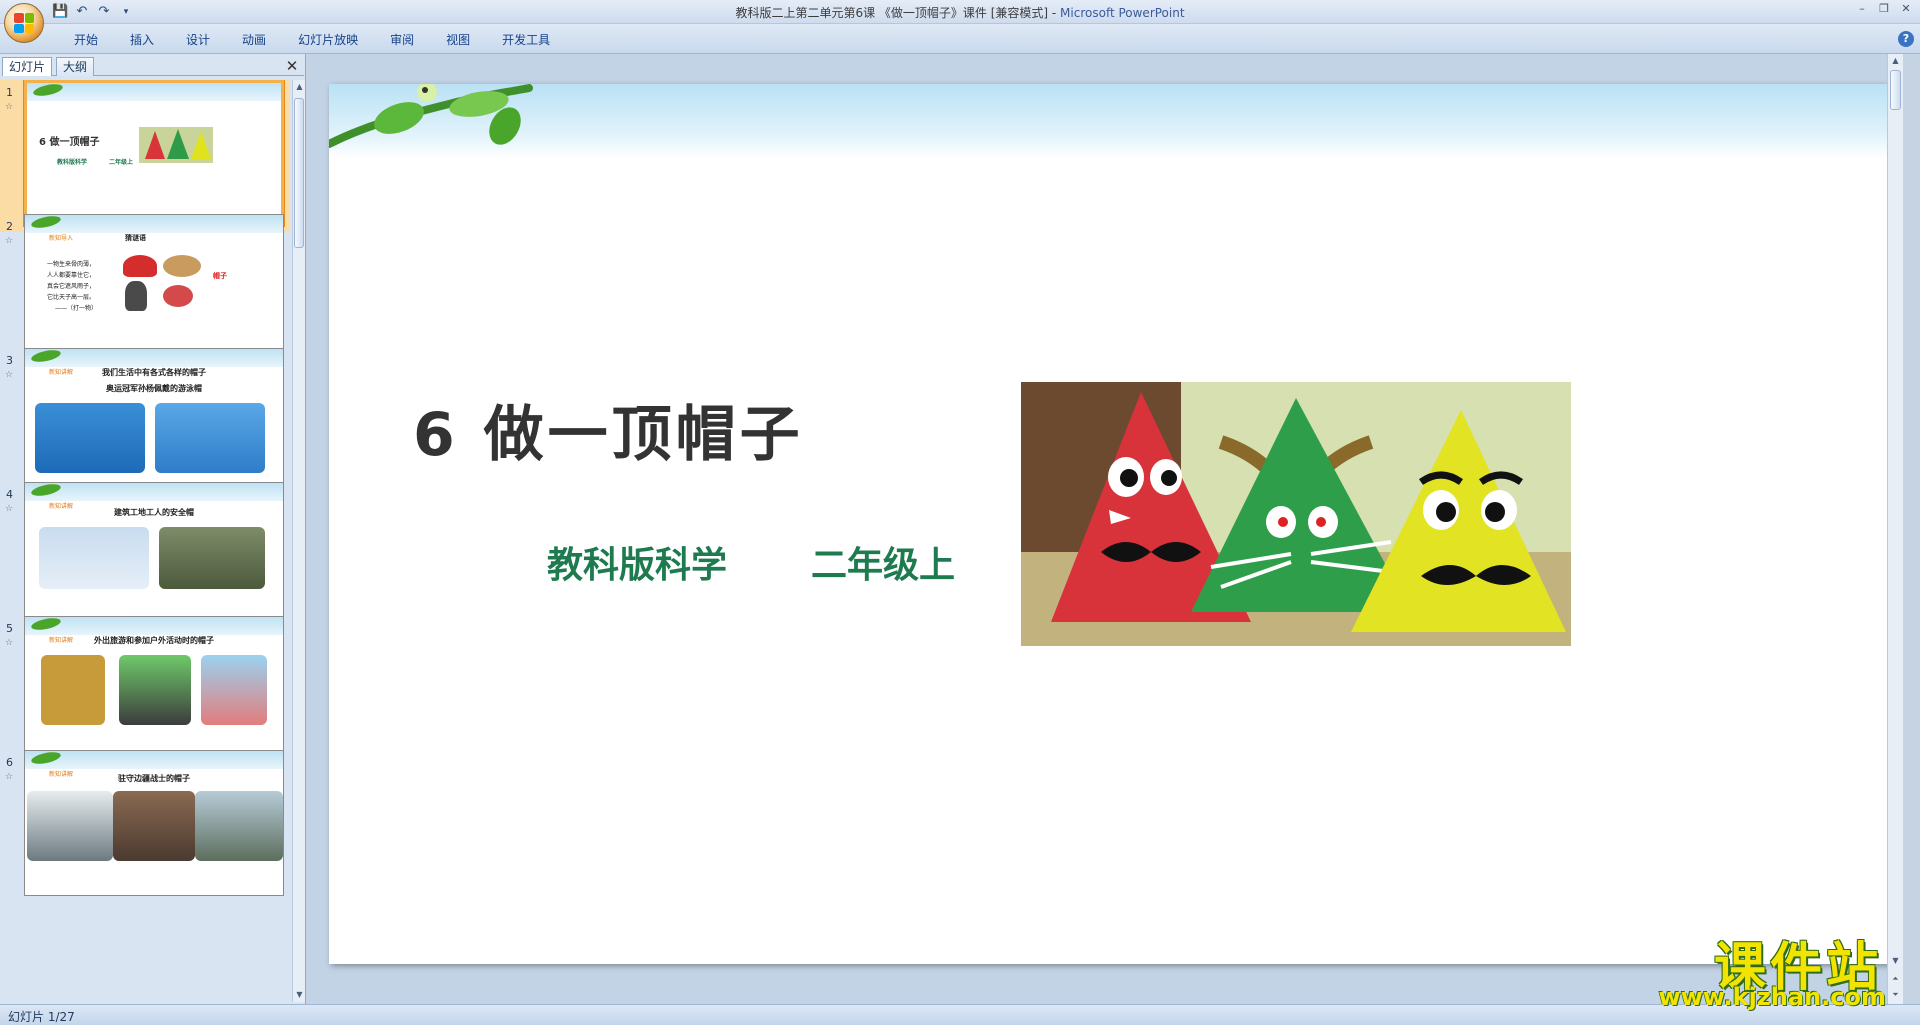 The width and height of the screenshot is (1920, 1025). Describe the element at coordinates (608, 429) in the screenshot. I see `slide-title: 6 做一顶帽子` at that location.